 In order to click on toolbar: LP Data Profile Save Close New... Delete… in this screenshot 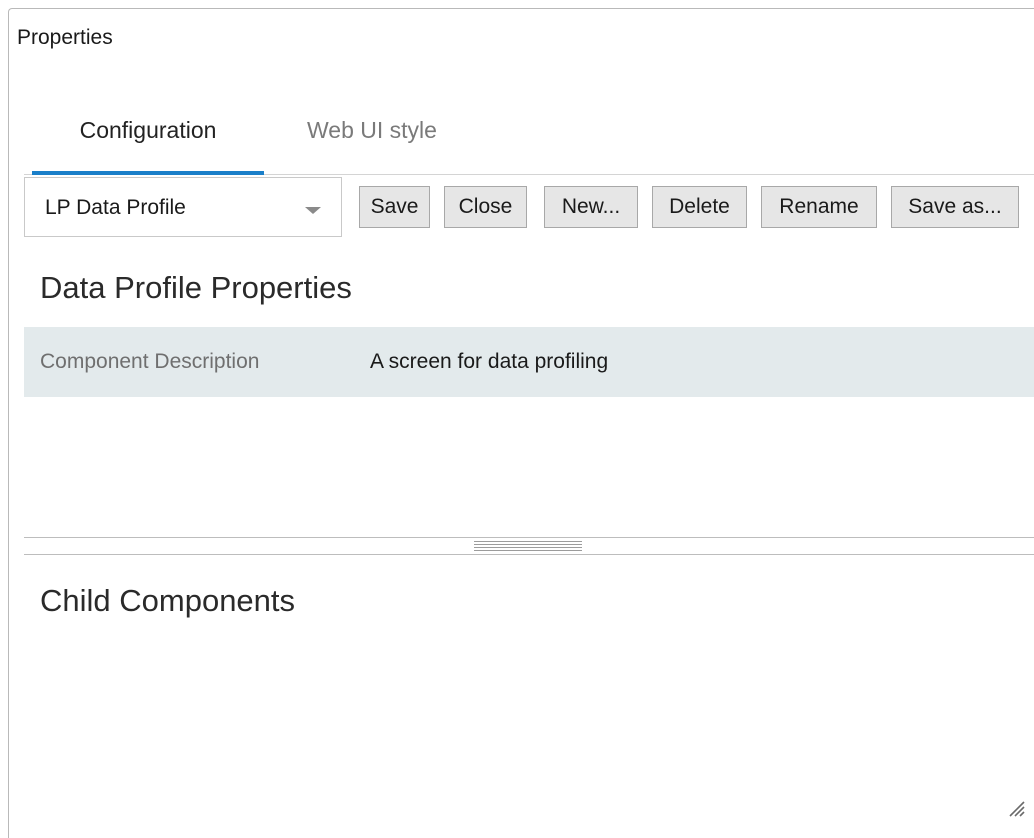, I will do `click(529, 209)`.